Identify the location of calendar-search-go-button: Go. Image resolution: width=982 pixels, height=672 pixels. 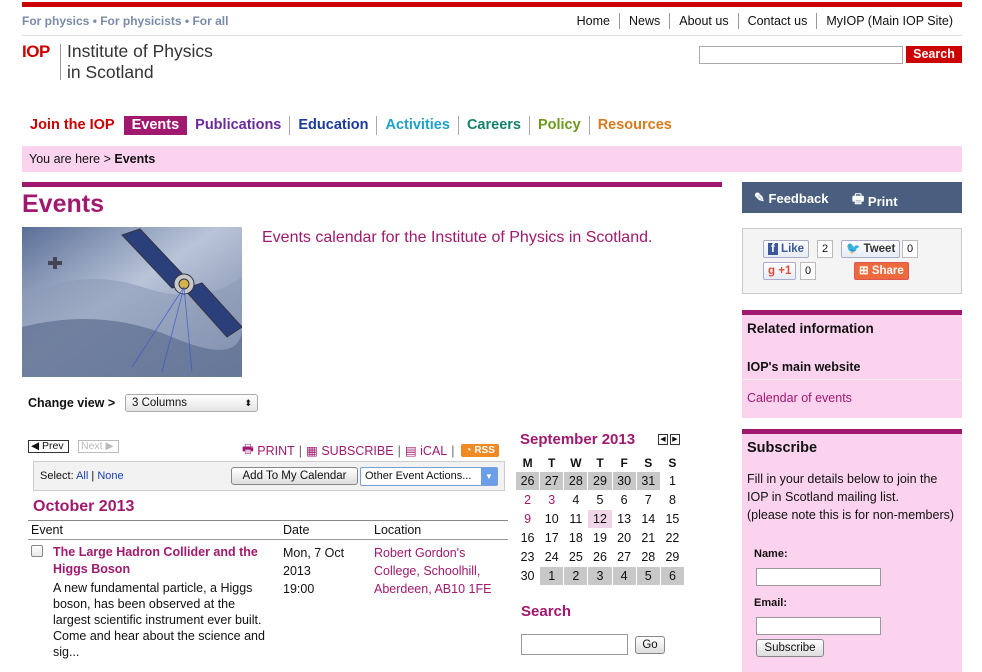
(650, 645).